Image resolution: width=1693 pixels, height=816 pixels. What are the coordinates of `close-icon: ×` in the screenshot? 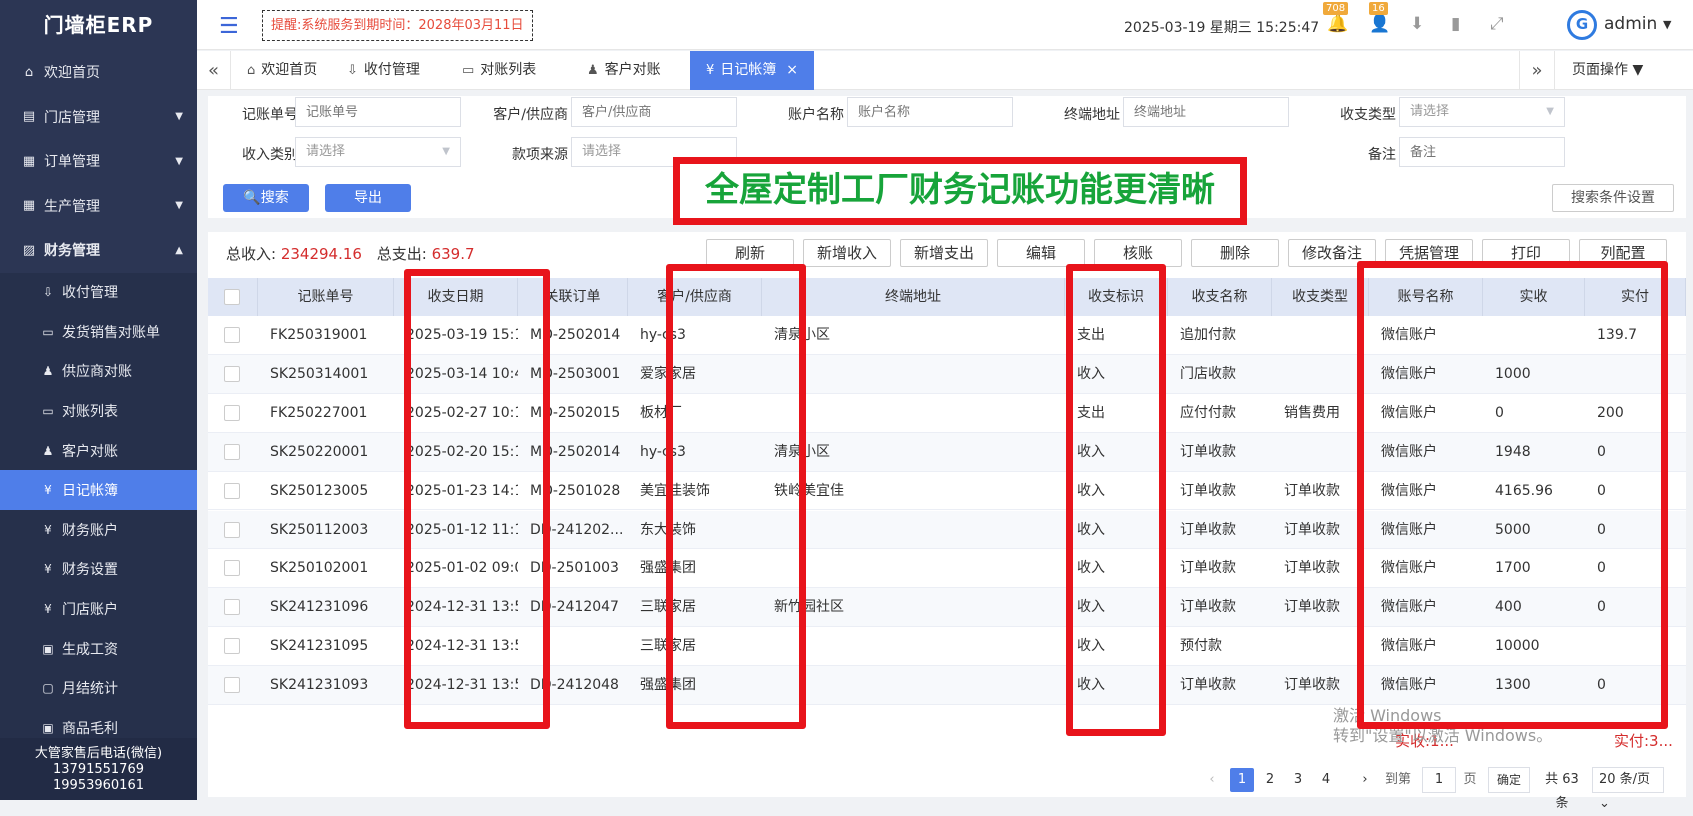 It's located at (792, 70).